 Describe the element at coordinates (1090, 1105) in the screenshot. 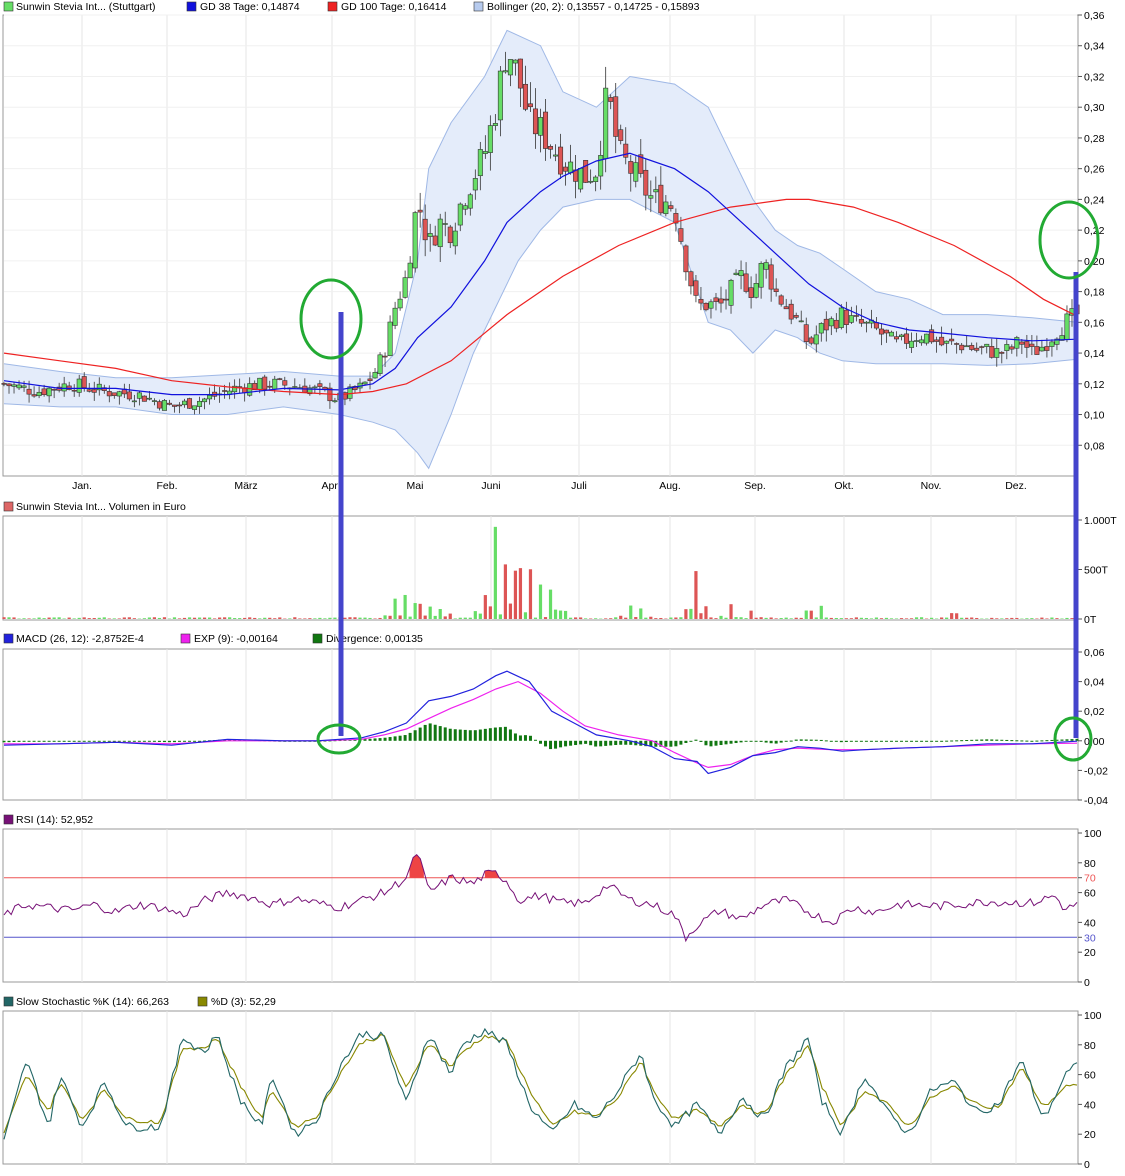

I see `y-tick-label: 40` at that location.